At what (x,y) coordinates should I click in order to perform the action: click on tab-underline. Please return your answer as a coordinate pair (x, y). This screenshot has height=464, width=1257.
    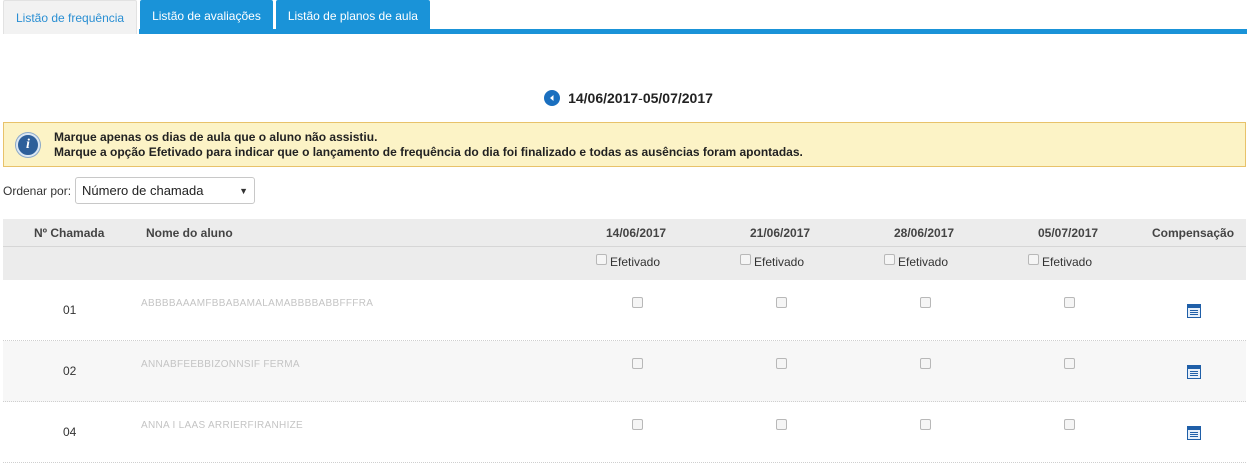
    Looking at the image, I should click on (693, 31).